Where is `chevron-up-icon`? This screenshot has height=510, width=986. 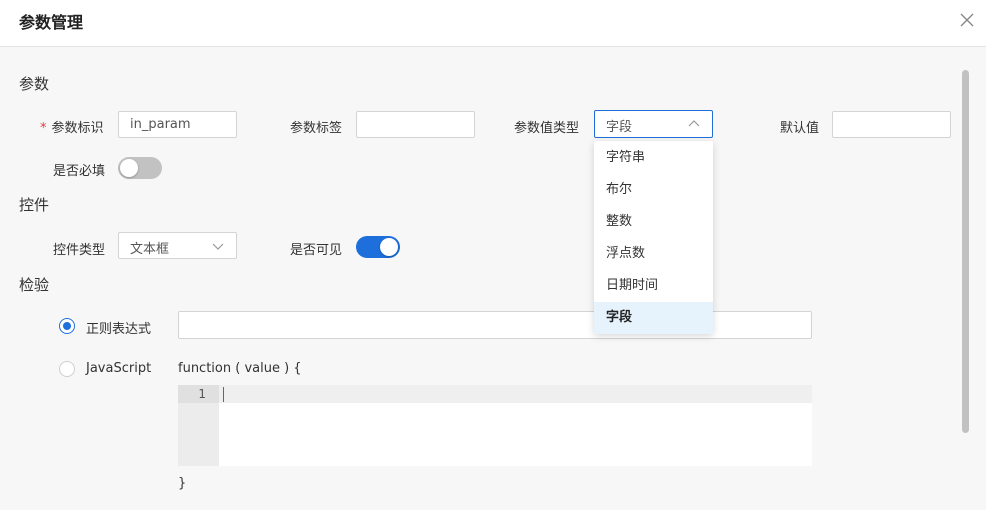 chevron-up-icon is located at coordinates (694, 123).